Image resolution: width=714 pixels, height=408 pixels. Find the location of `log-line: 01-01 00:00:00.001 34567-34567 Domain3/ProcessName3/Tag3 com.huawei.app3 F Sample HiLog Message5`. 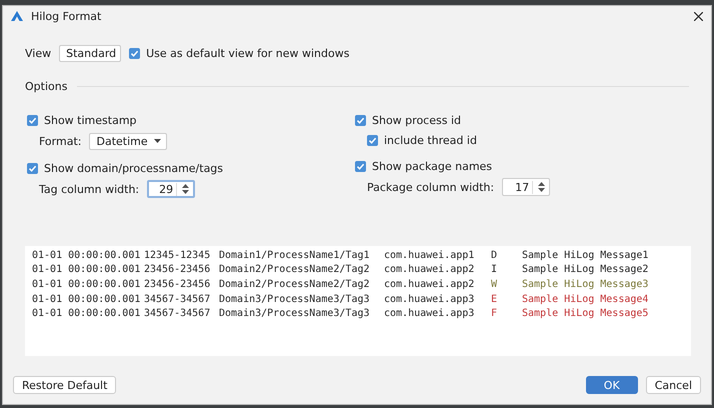

log-line: 01-01 00:00:00.001 34567-34567 Domain3/ProcessName3/Tag3 com.huawei.app3 F Sample HiLog Message5 is located at coordinates (340, 314).